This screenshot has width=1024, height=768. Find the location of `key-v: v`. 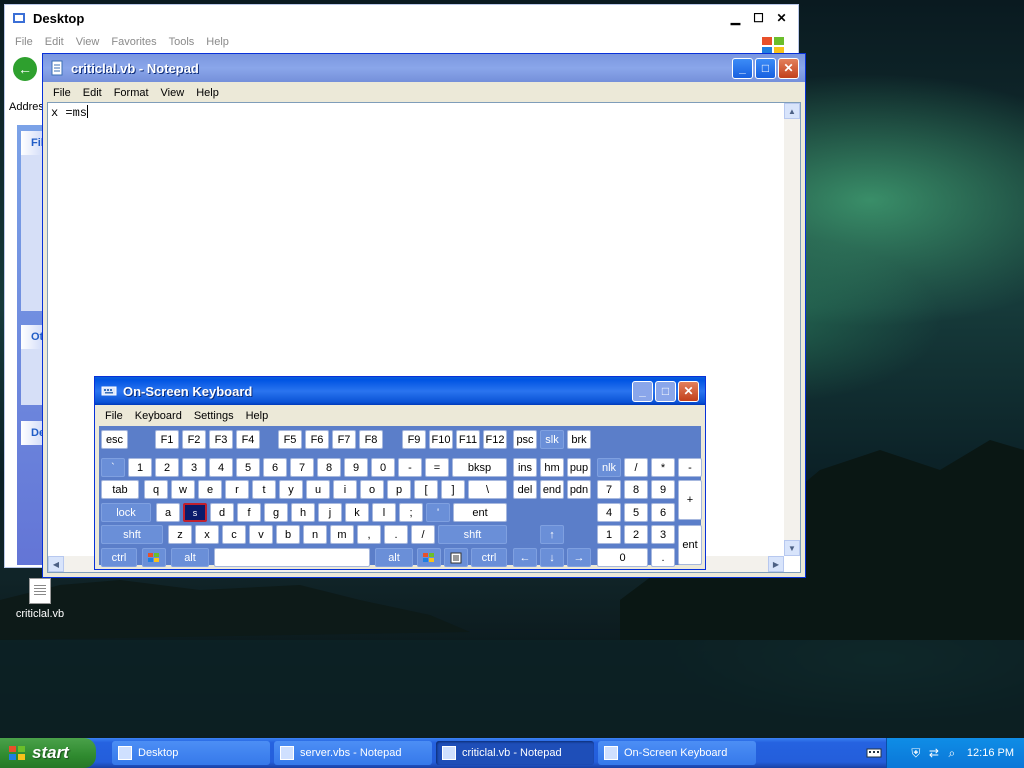

key-v: v is located at coordinates (261, 534).